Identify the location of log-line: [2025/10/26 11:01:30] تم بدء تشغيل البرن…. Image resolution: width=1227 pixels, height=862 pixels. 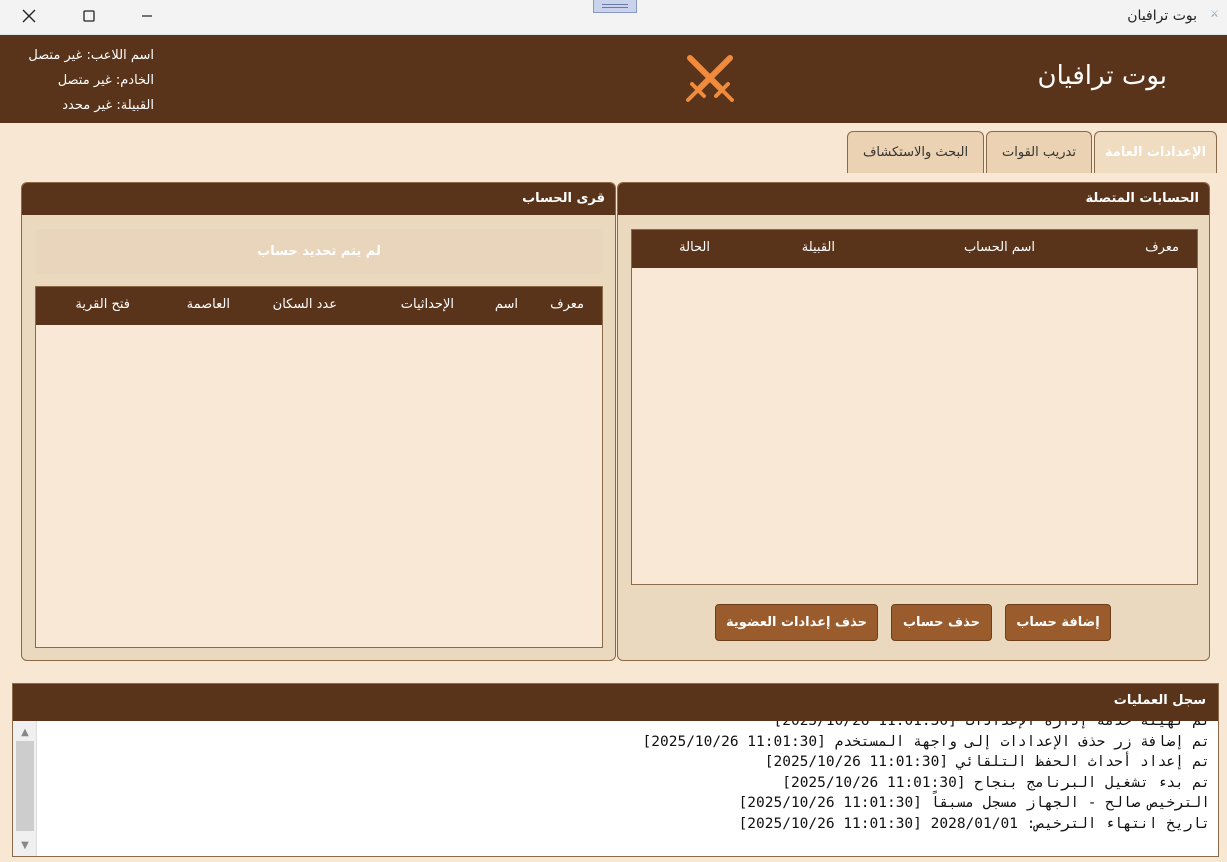
(996, 782).